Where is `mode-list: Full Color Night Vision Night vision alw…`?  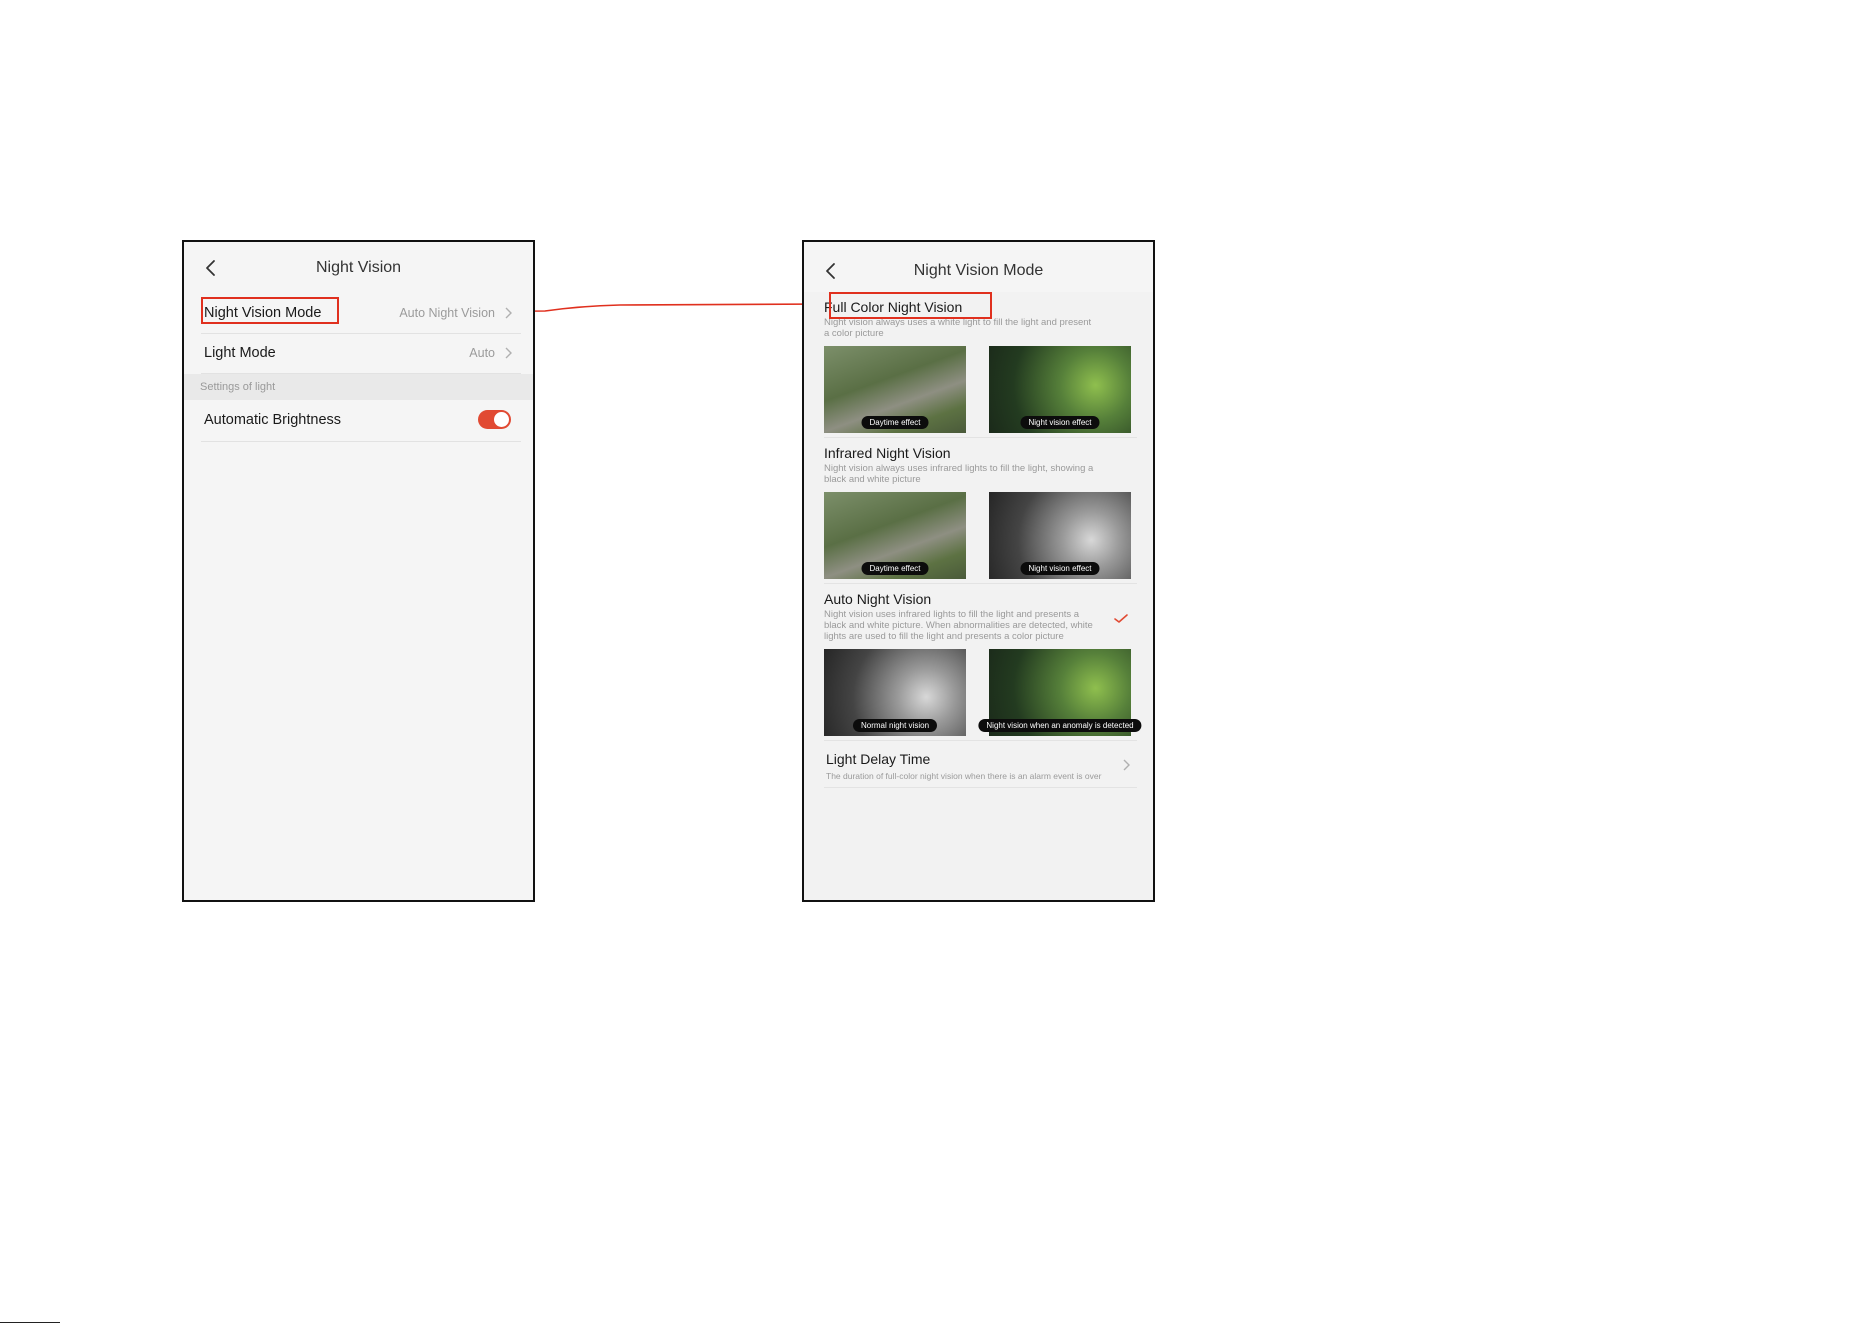 mode-list: Full Color Night Vision Night vision alw… is located at coordinates (978, 596).